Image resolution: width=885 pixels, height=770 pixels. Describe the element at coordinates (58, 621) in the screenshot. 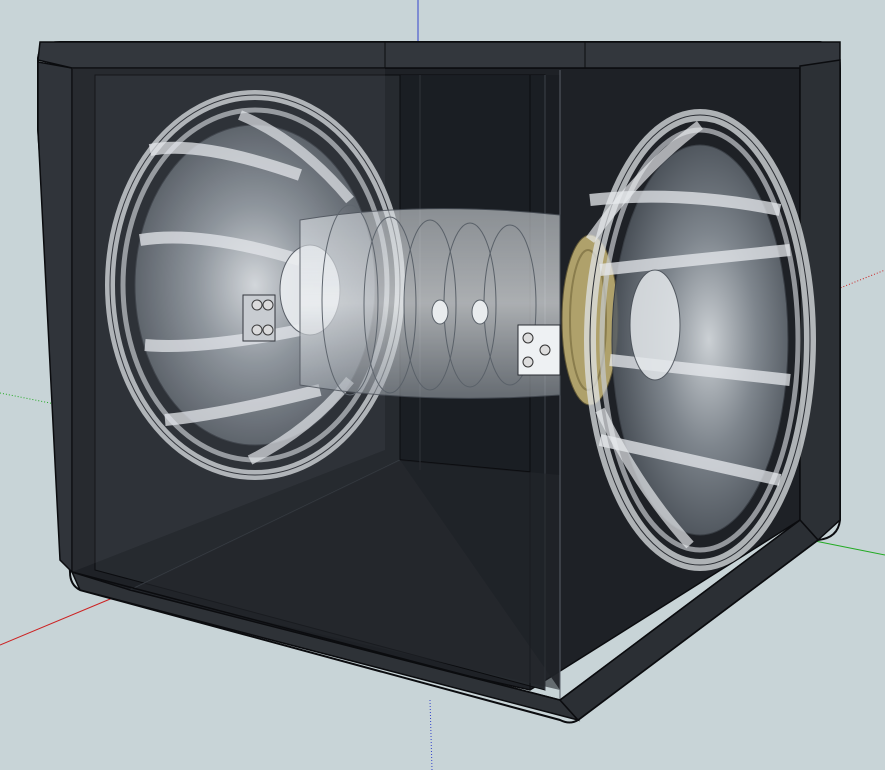

I see `red-axis-line` at that location.